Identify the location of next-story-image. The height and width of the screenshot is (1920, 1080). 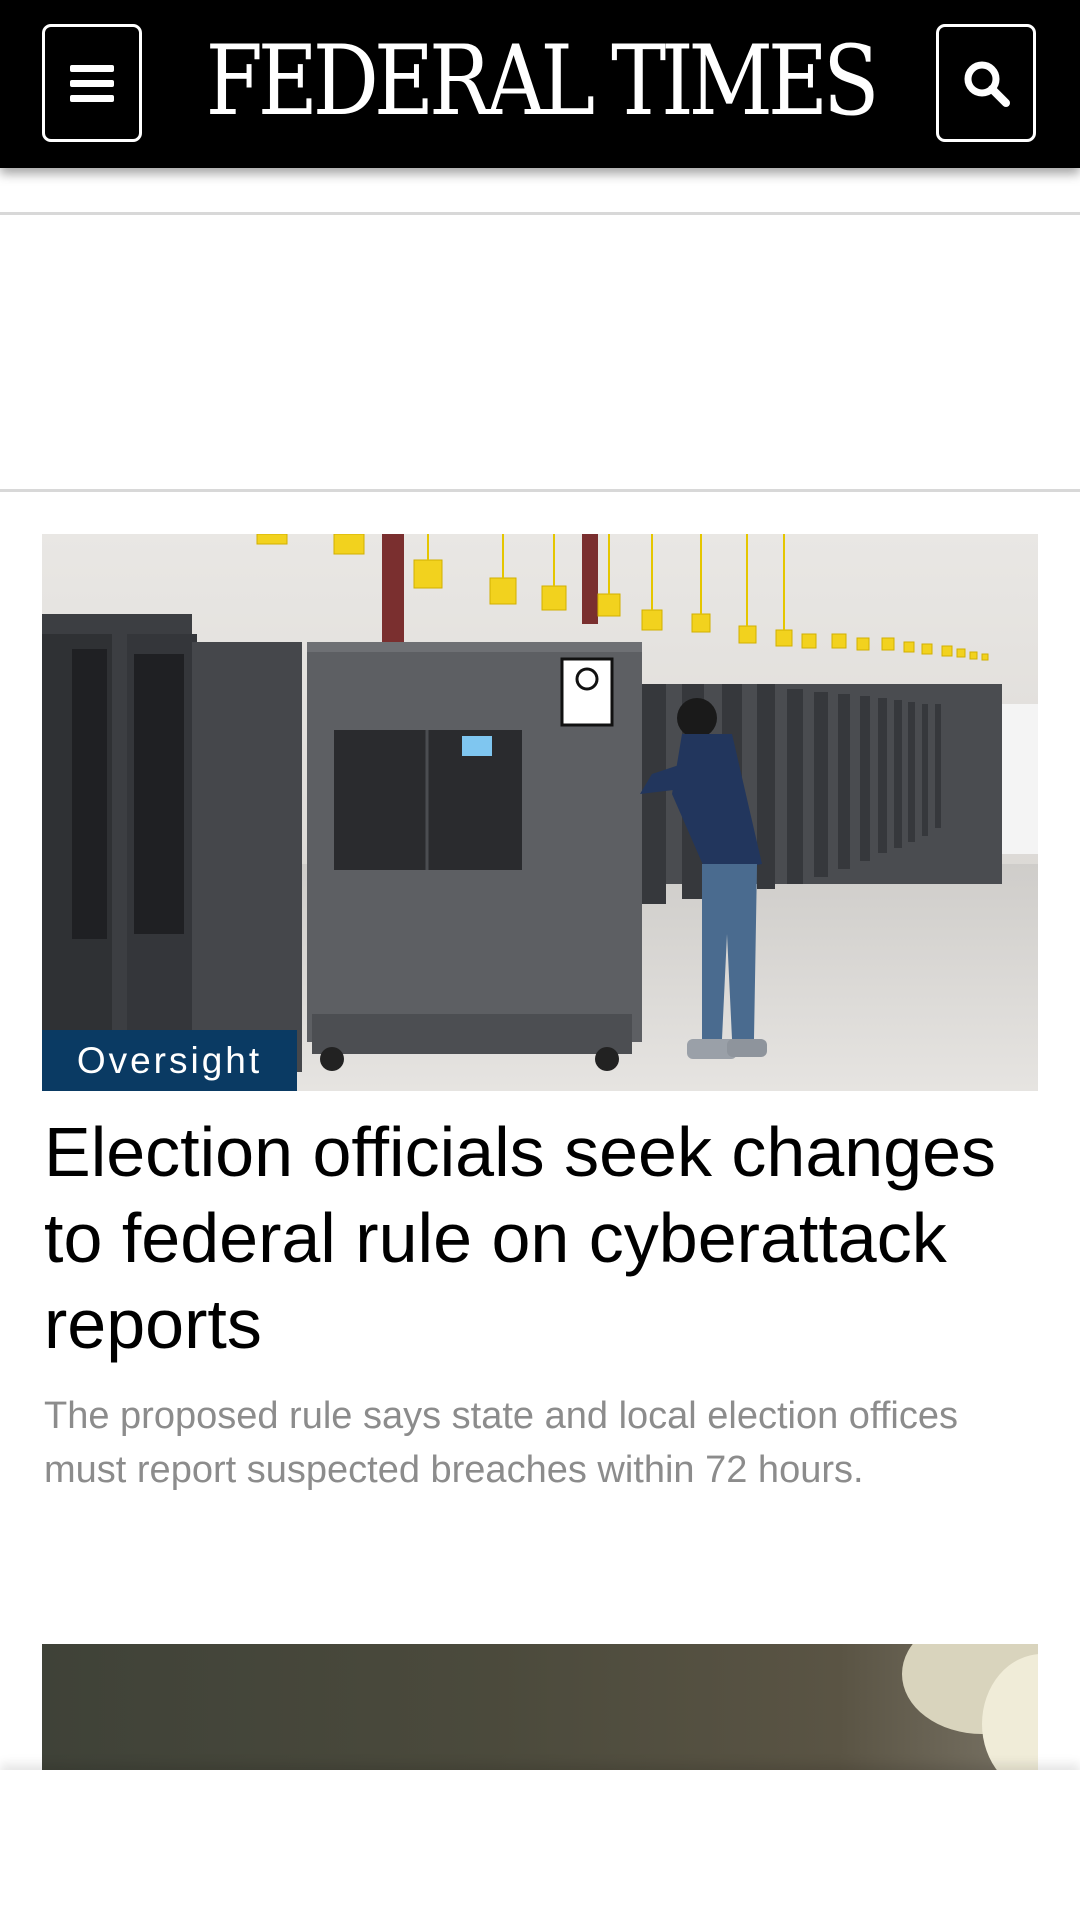
(540, 1709).